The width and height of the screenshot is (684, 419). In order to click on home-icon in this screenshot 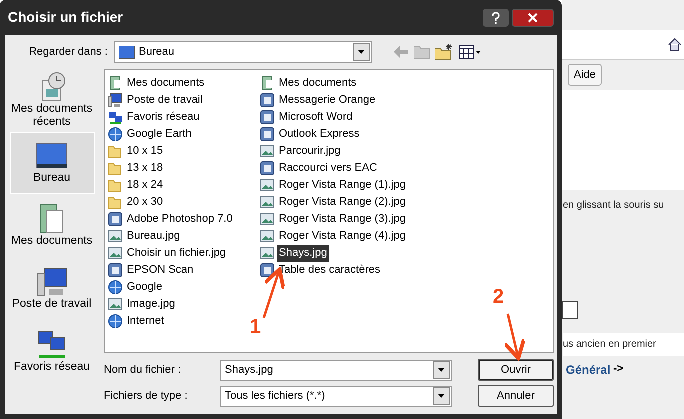, I will do `click(675, 45)`.